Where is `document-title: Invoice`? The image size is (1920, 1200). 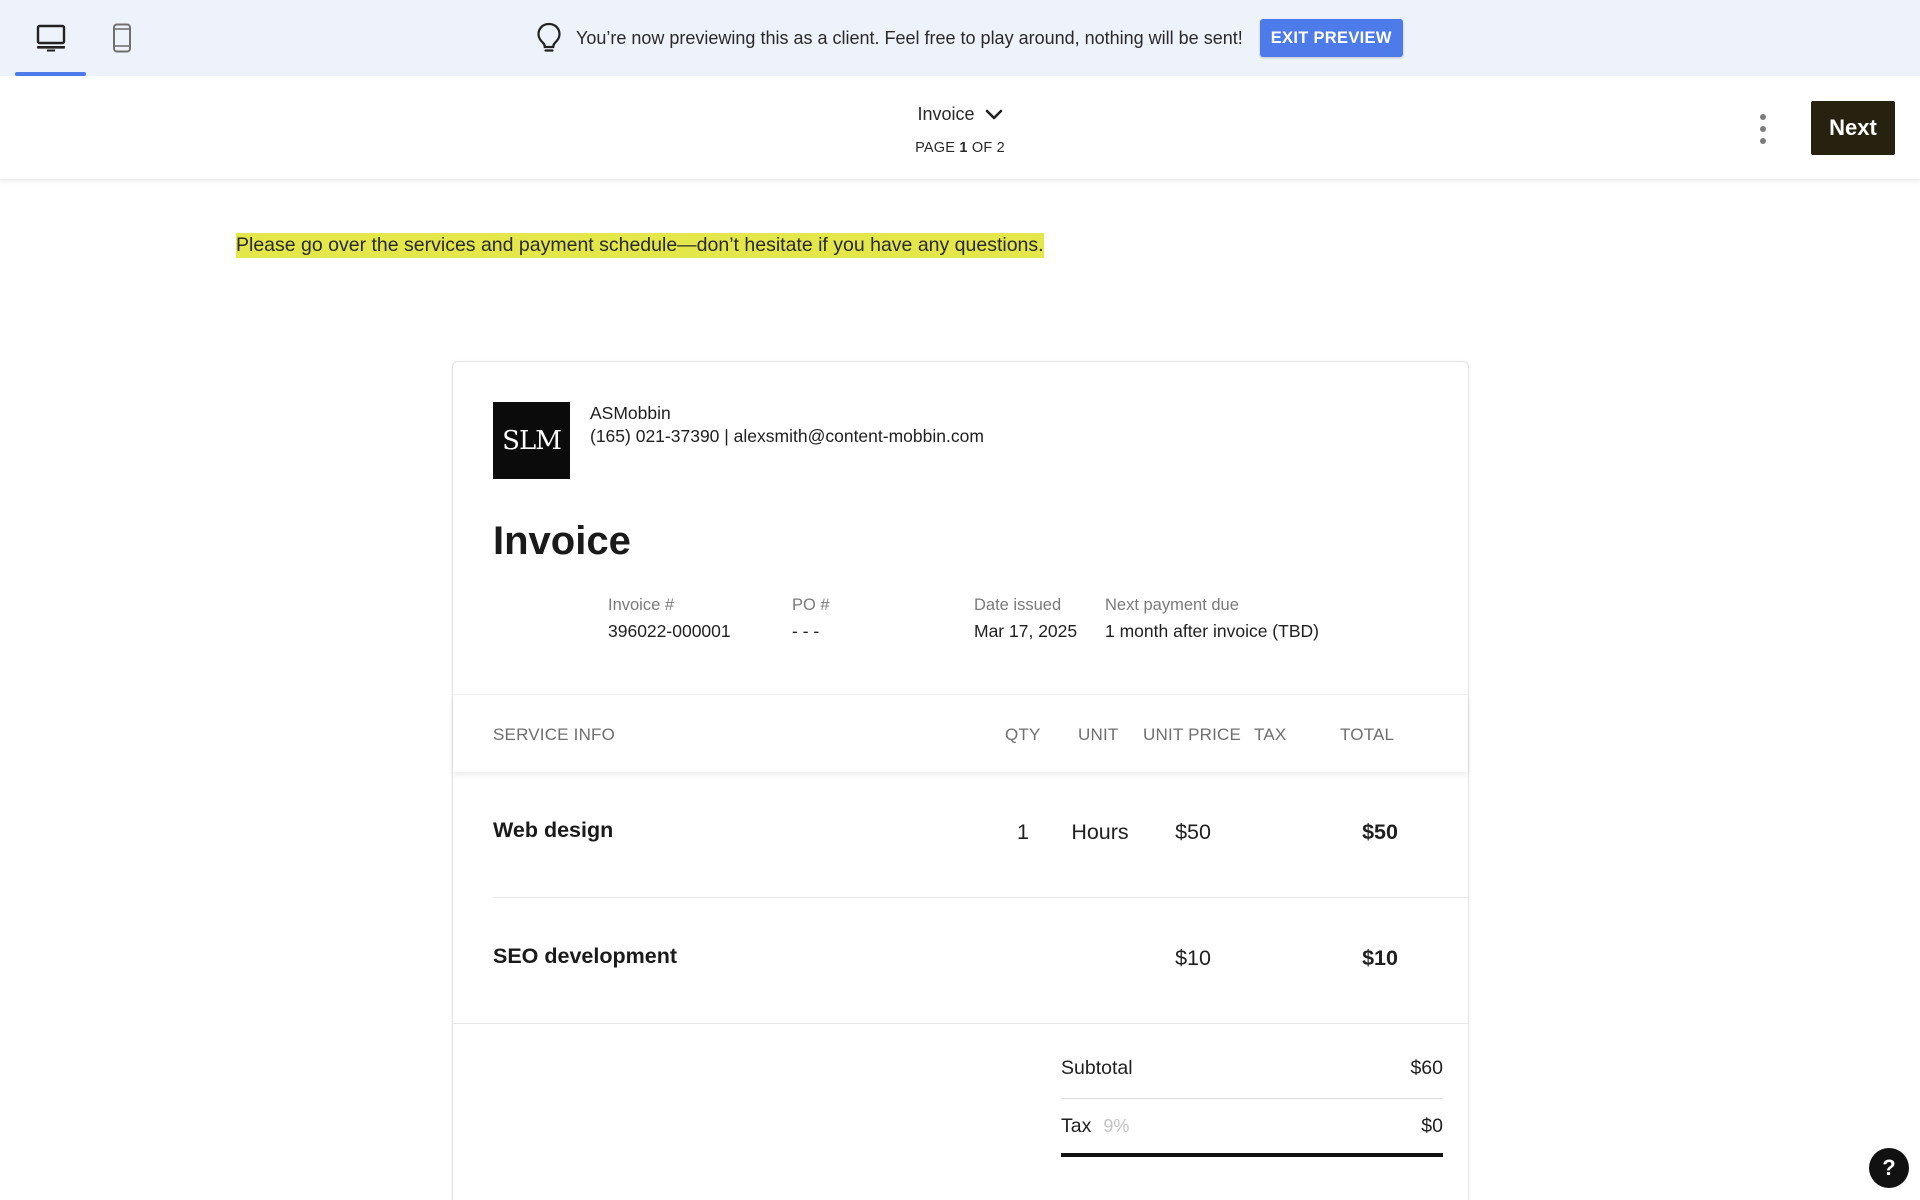
document-title: Invoice is located at coordinates (946, 114).